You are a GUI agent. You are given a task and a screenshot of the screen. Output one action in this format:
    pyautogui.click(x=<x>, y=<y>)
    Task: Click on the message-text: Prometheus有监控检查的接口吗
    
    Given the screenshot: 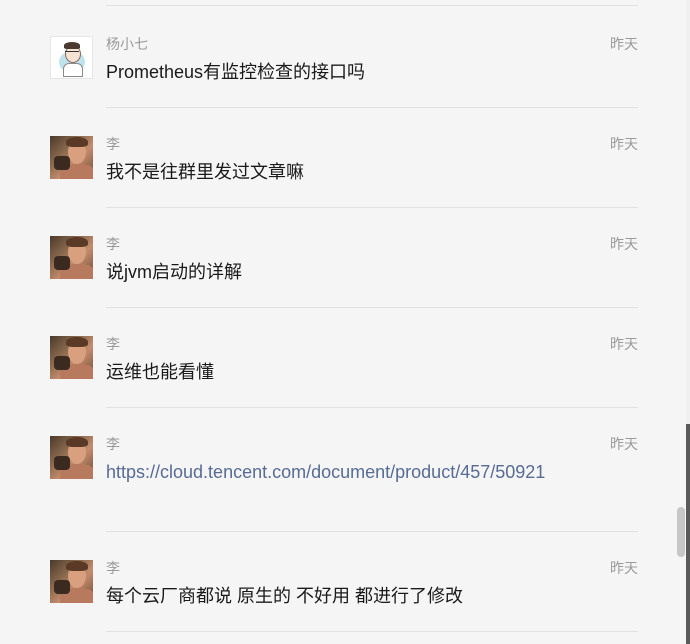 What is the action you would take?
    pyautogui.click(x=236, y=72)
    